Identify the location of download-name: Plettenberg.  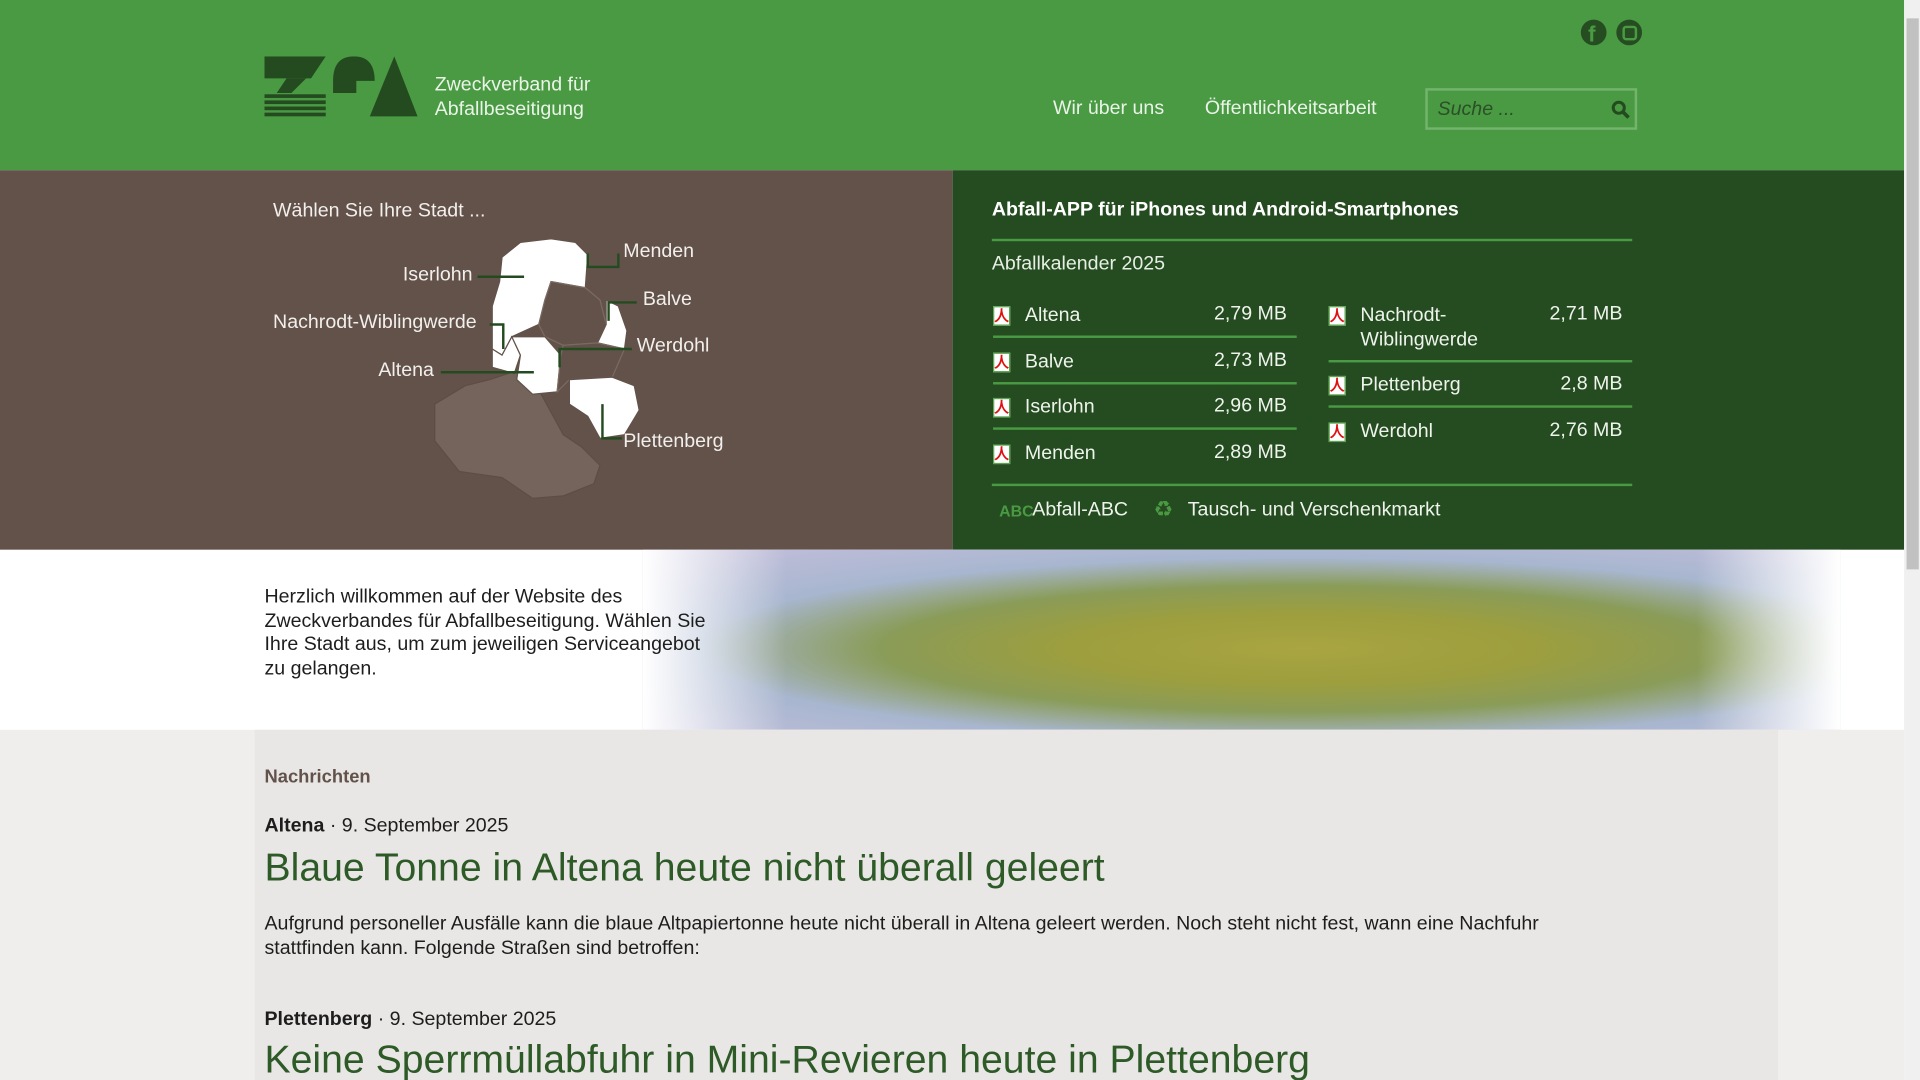
(1410, 385).